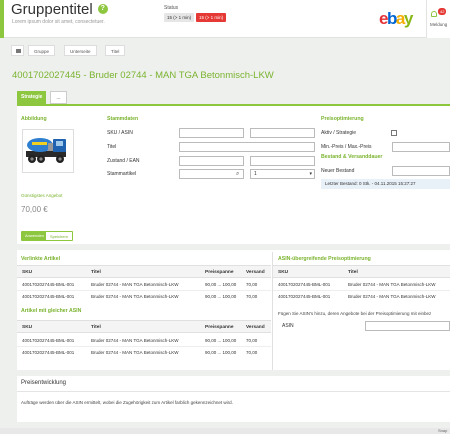 Image resolution: width=450 pixels, height=434 pixels. Describe the element at coordinates (34, 209) in the screenshot. I see `cheapest-price: 70,00 €` at that location.